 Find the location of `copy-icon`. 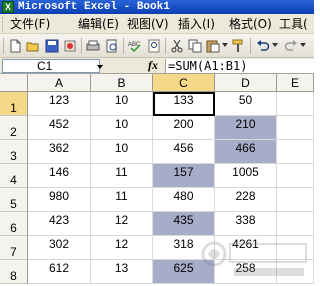

copy-icon is located at coordinates (195, 46).